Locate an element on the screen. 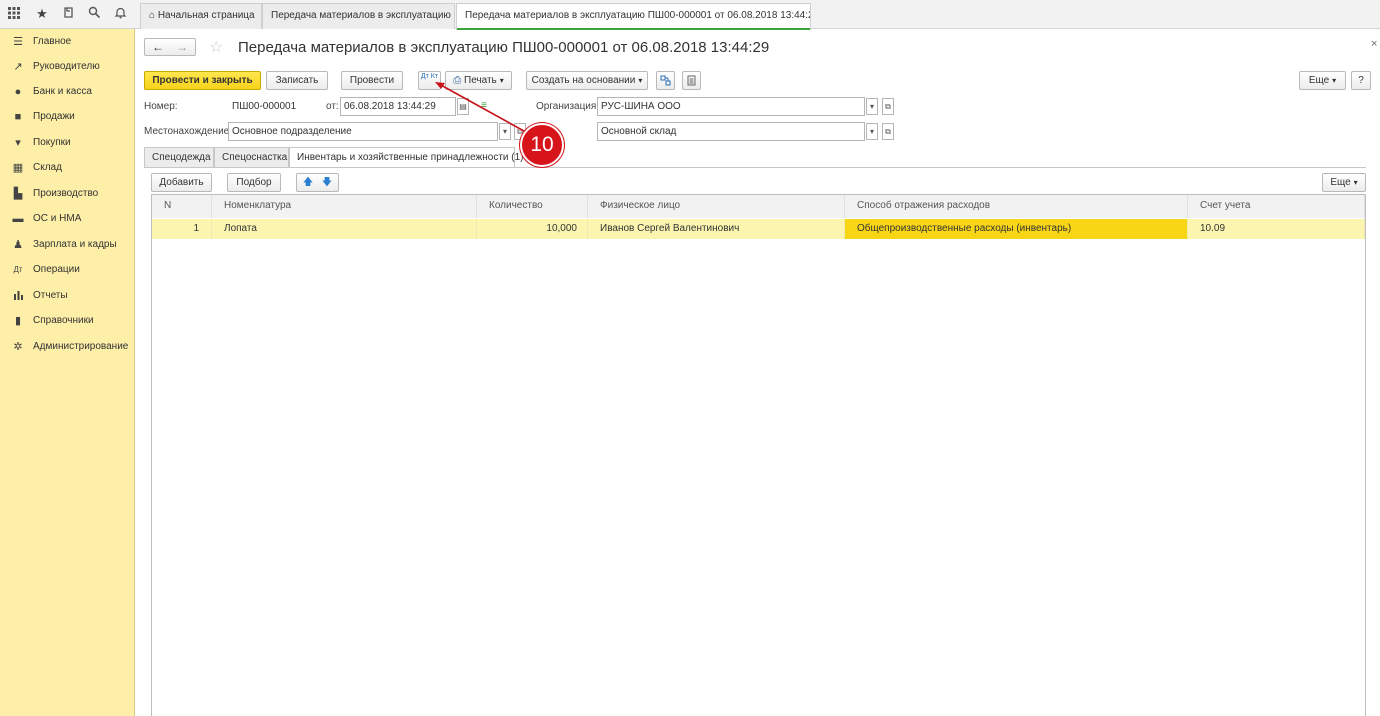 This screenshot has height=716, width=1380. tab-transfer-list-label: Передача материалов в эксплуатацию is located at coordinates (361, 15).